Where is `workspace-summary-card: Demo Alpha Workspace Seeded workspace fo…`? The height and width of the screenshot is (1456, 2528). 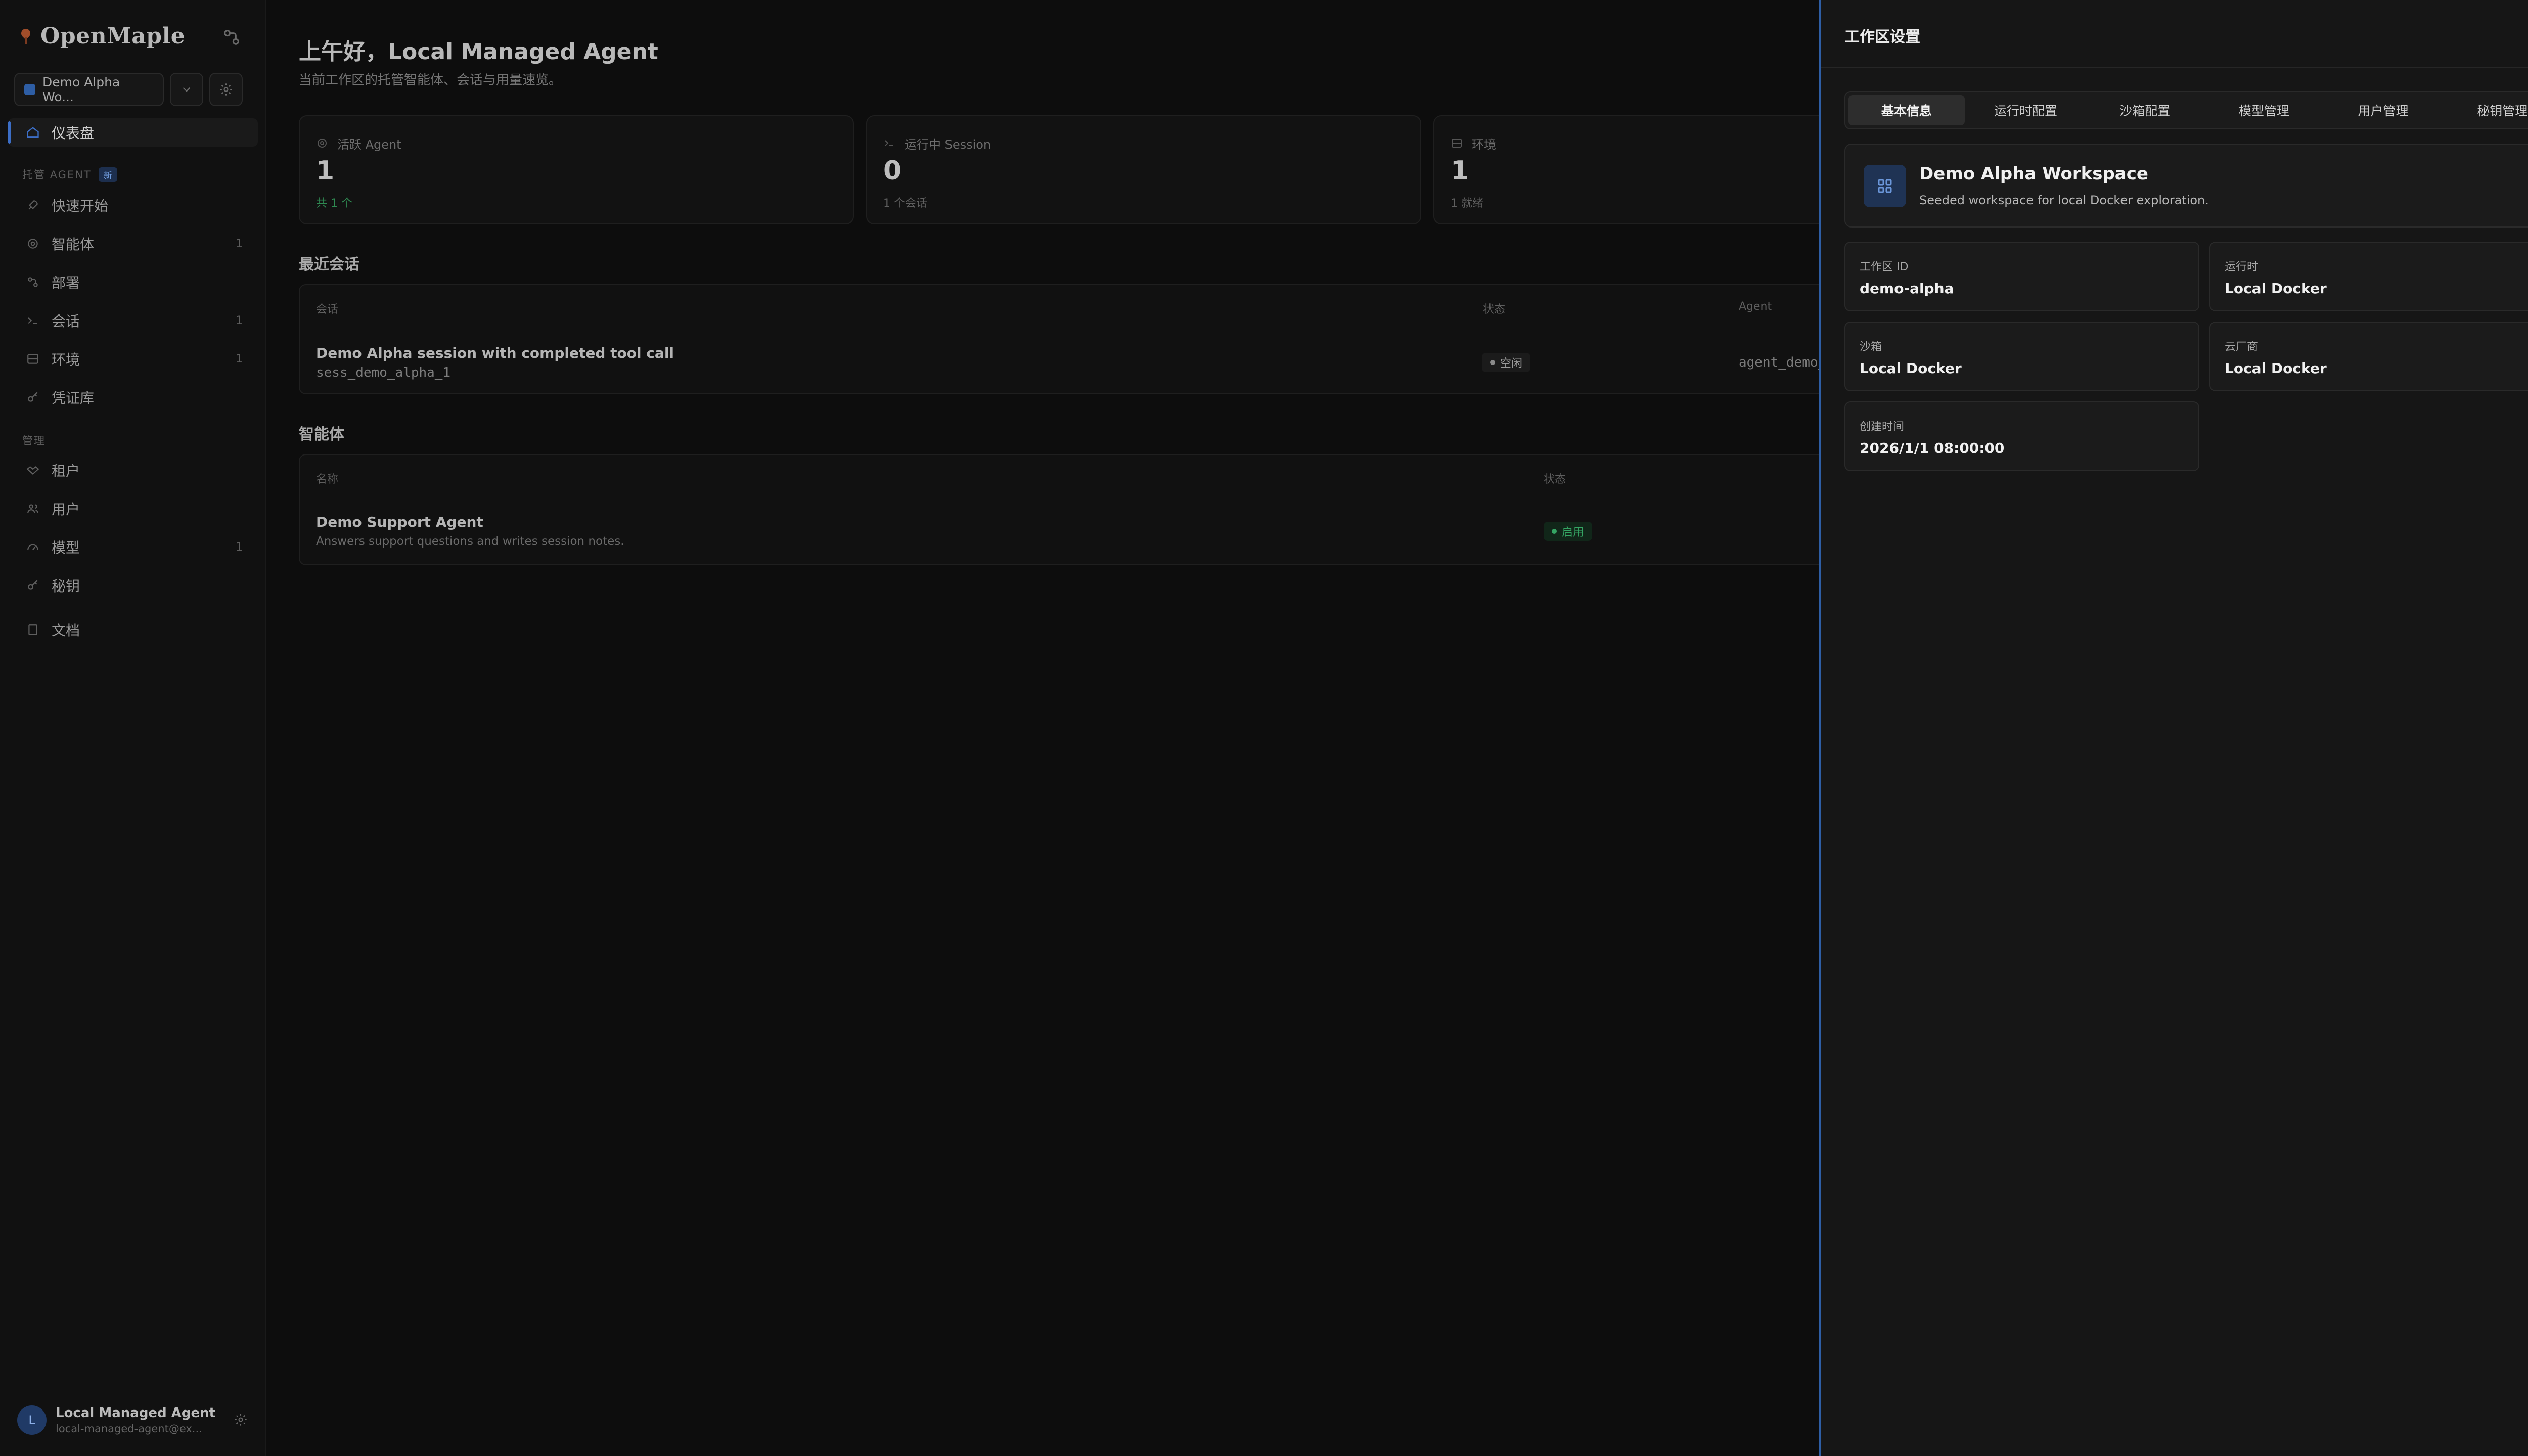 workspace-summary-card: Demo Alpha Workspace Seeded workspace fo… is located at coordinates (2186, 186).